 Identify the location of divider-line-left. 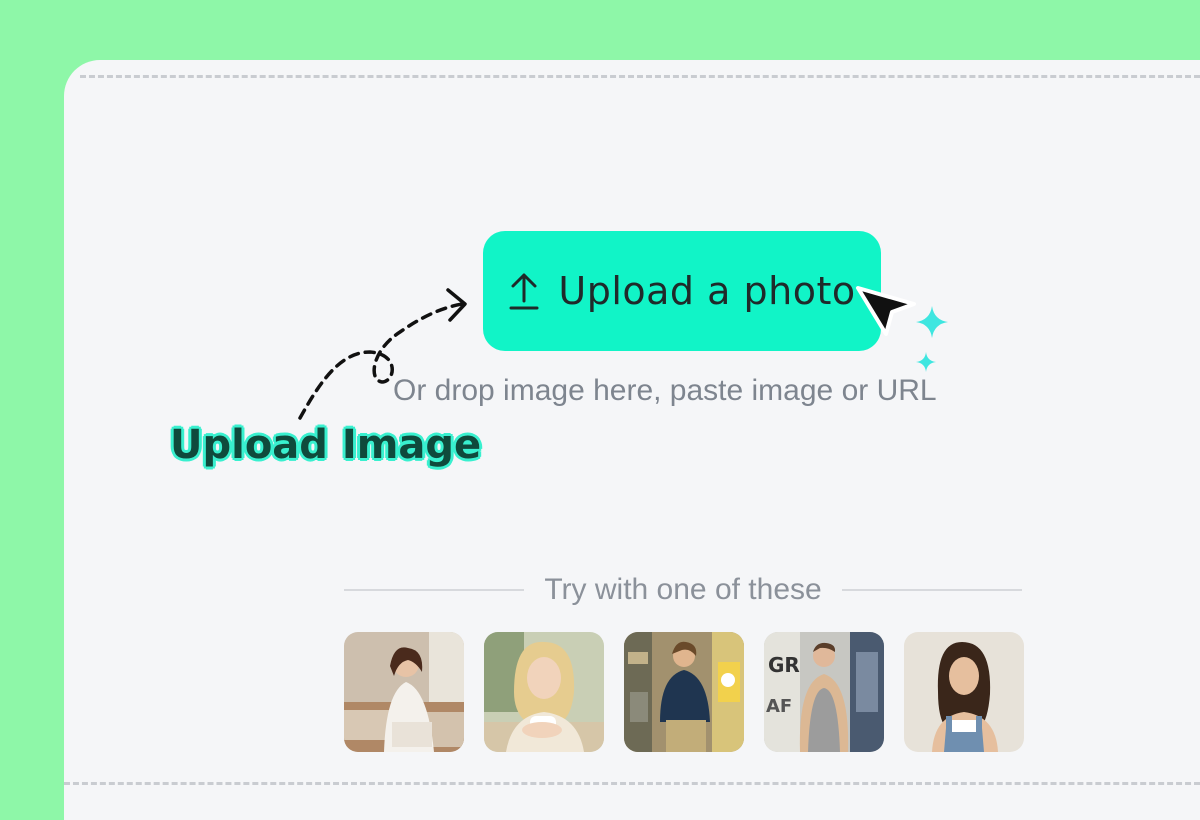
(434, 590).